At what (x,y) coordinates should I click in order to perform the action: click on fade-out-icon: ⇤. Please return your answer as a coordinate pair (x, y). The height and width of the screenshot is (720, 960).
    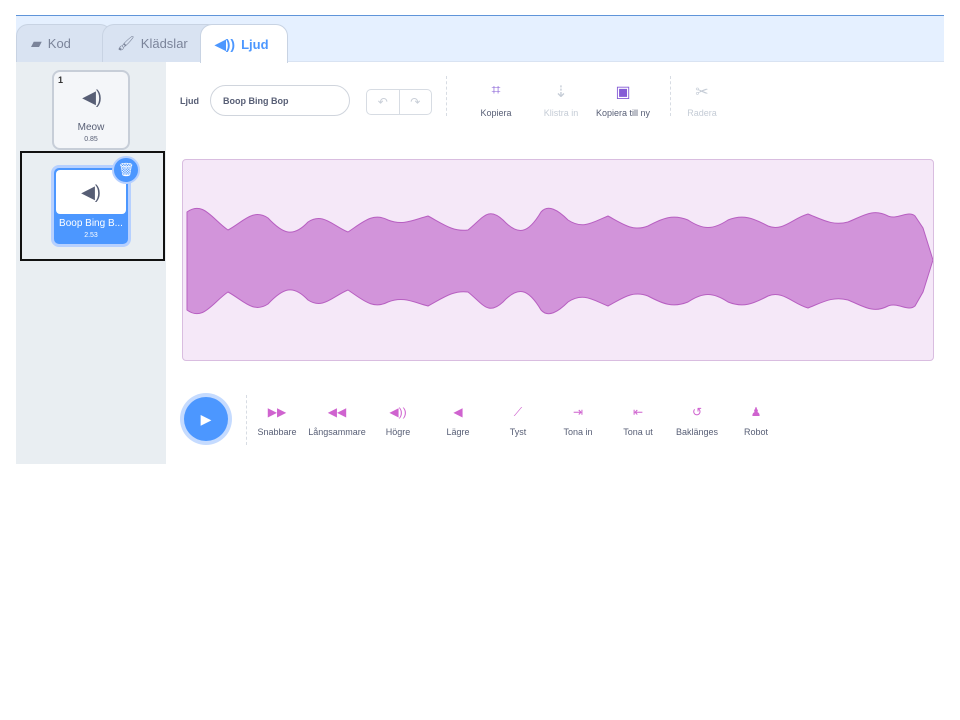
    Looking at the image, I should click on (638, 412).